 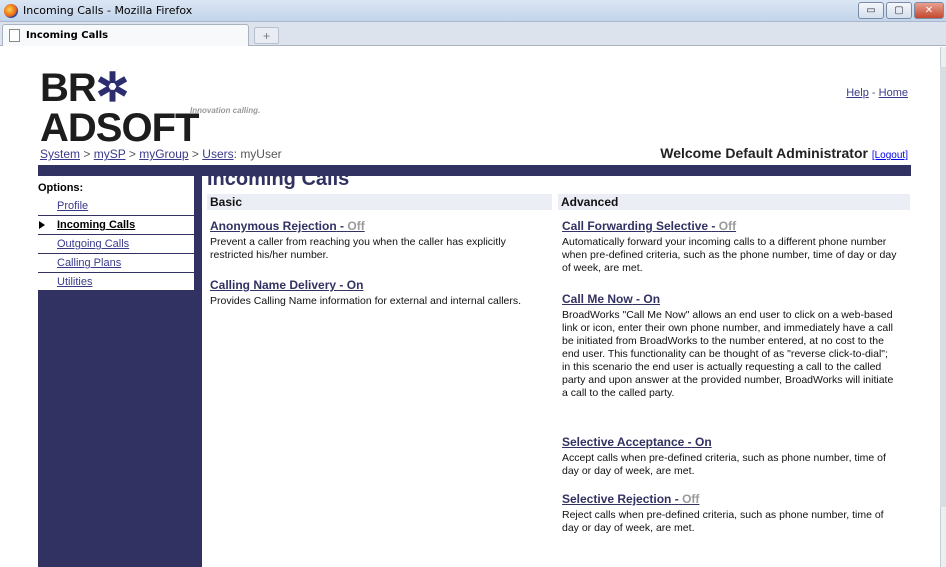 What do you see at coordinates (649, 226) in the screenshot?
I see `feature-link: Call Forwarding Selective - Off` at bounding box center [649, 226].